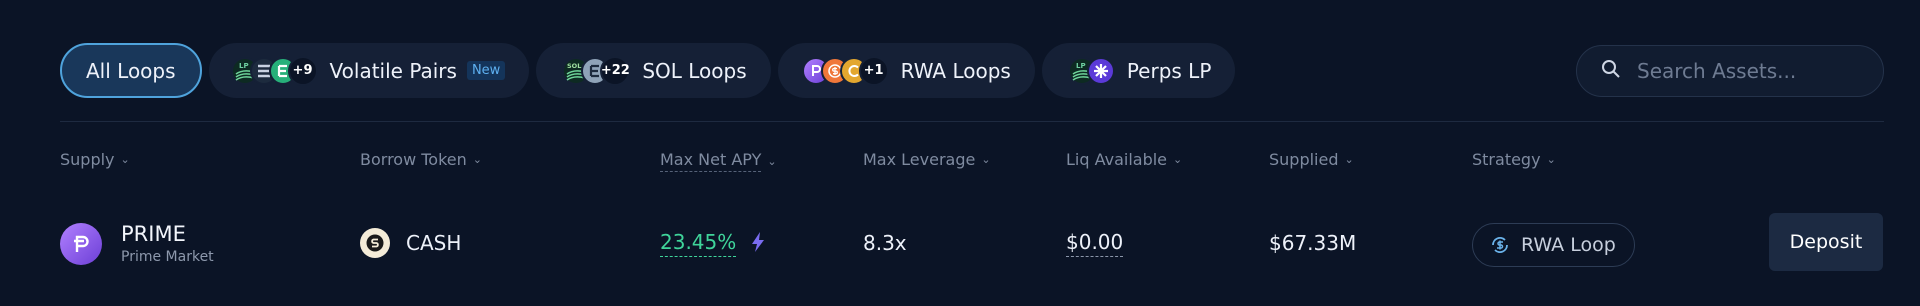 Image resolution: width=1920 pixels, height=306 pixels. What do you see at coordinates (698, 243) in the screenshot?
I see `max-net-apy-value: 23.45%` at bounding box center [698, 243].